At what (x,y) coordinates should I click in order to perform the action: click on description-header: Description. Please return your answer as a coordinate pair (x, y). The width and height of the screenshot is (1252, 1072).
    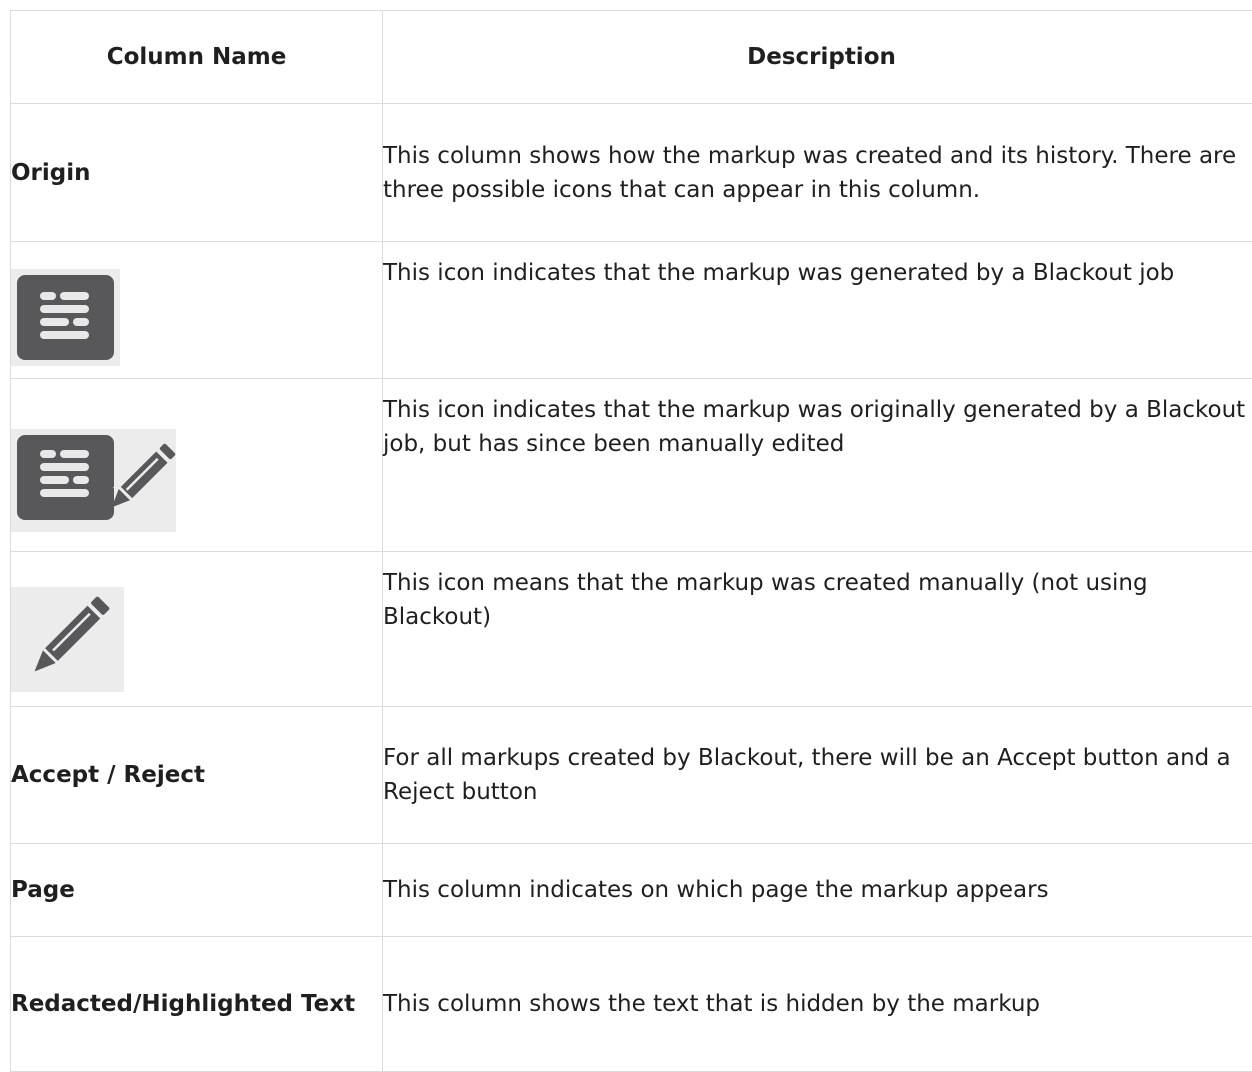
    Looking at the image, I should click on (817, 57).